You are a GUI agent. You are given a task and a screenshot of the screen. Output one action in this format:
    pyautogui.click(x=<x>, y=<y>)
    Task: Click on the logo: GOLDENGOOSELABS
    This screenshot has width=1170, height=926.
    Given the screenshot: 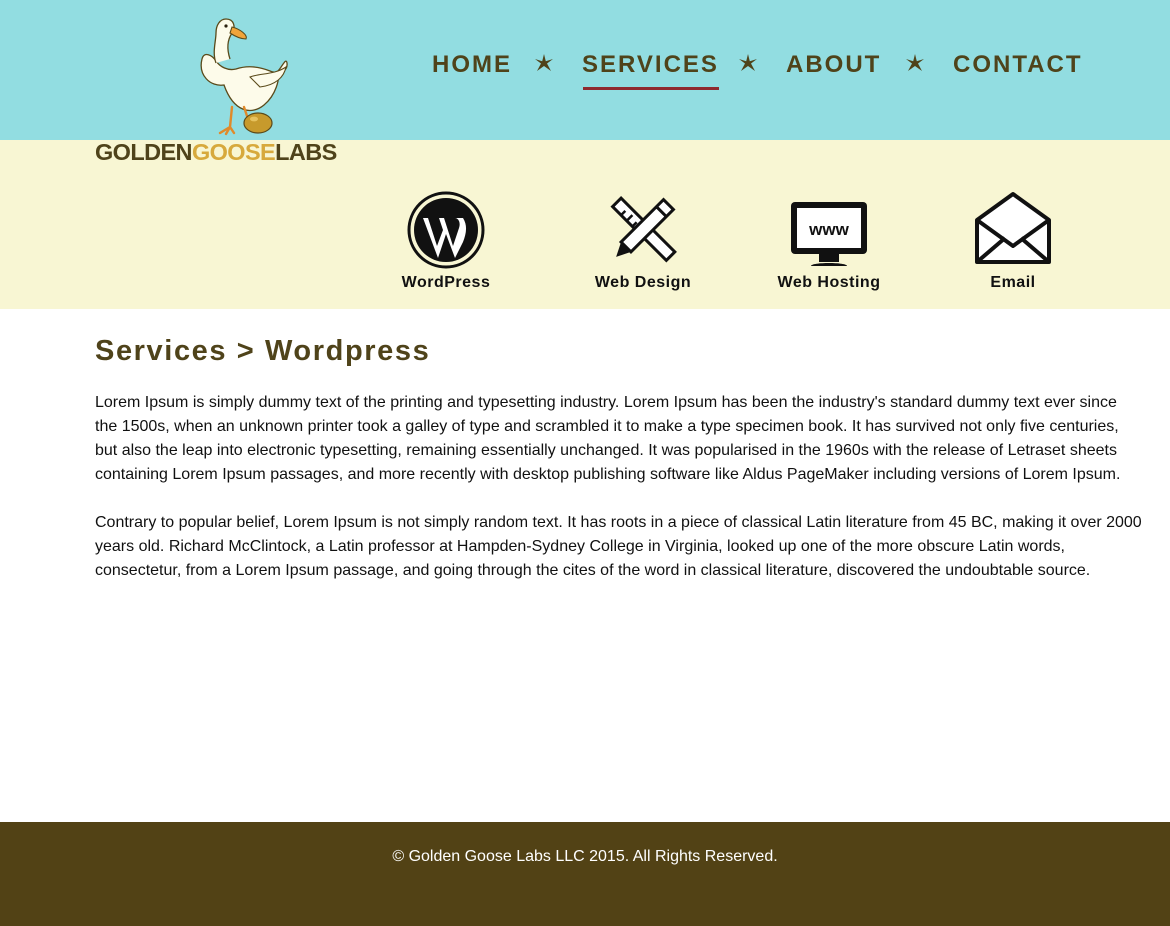 What is the action you would take?
    pyautogui.click(x=221, y=90)
    